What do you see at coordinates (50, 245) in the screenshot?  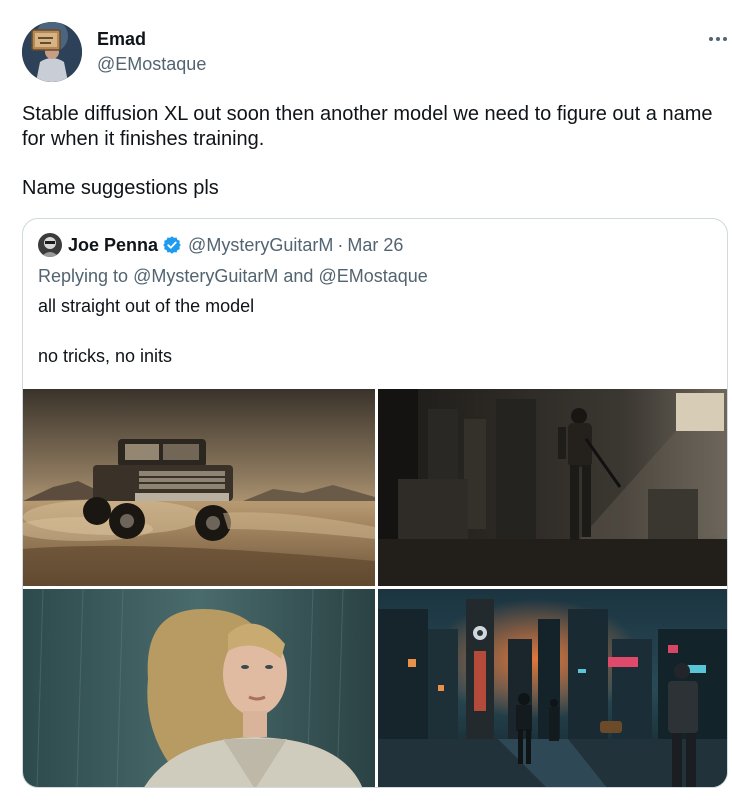 I see `quote-author-avatar` at bounding box center [50, 245].